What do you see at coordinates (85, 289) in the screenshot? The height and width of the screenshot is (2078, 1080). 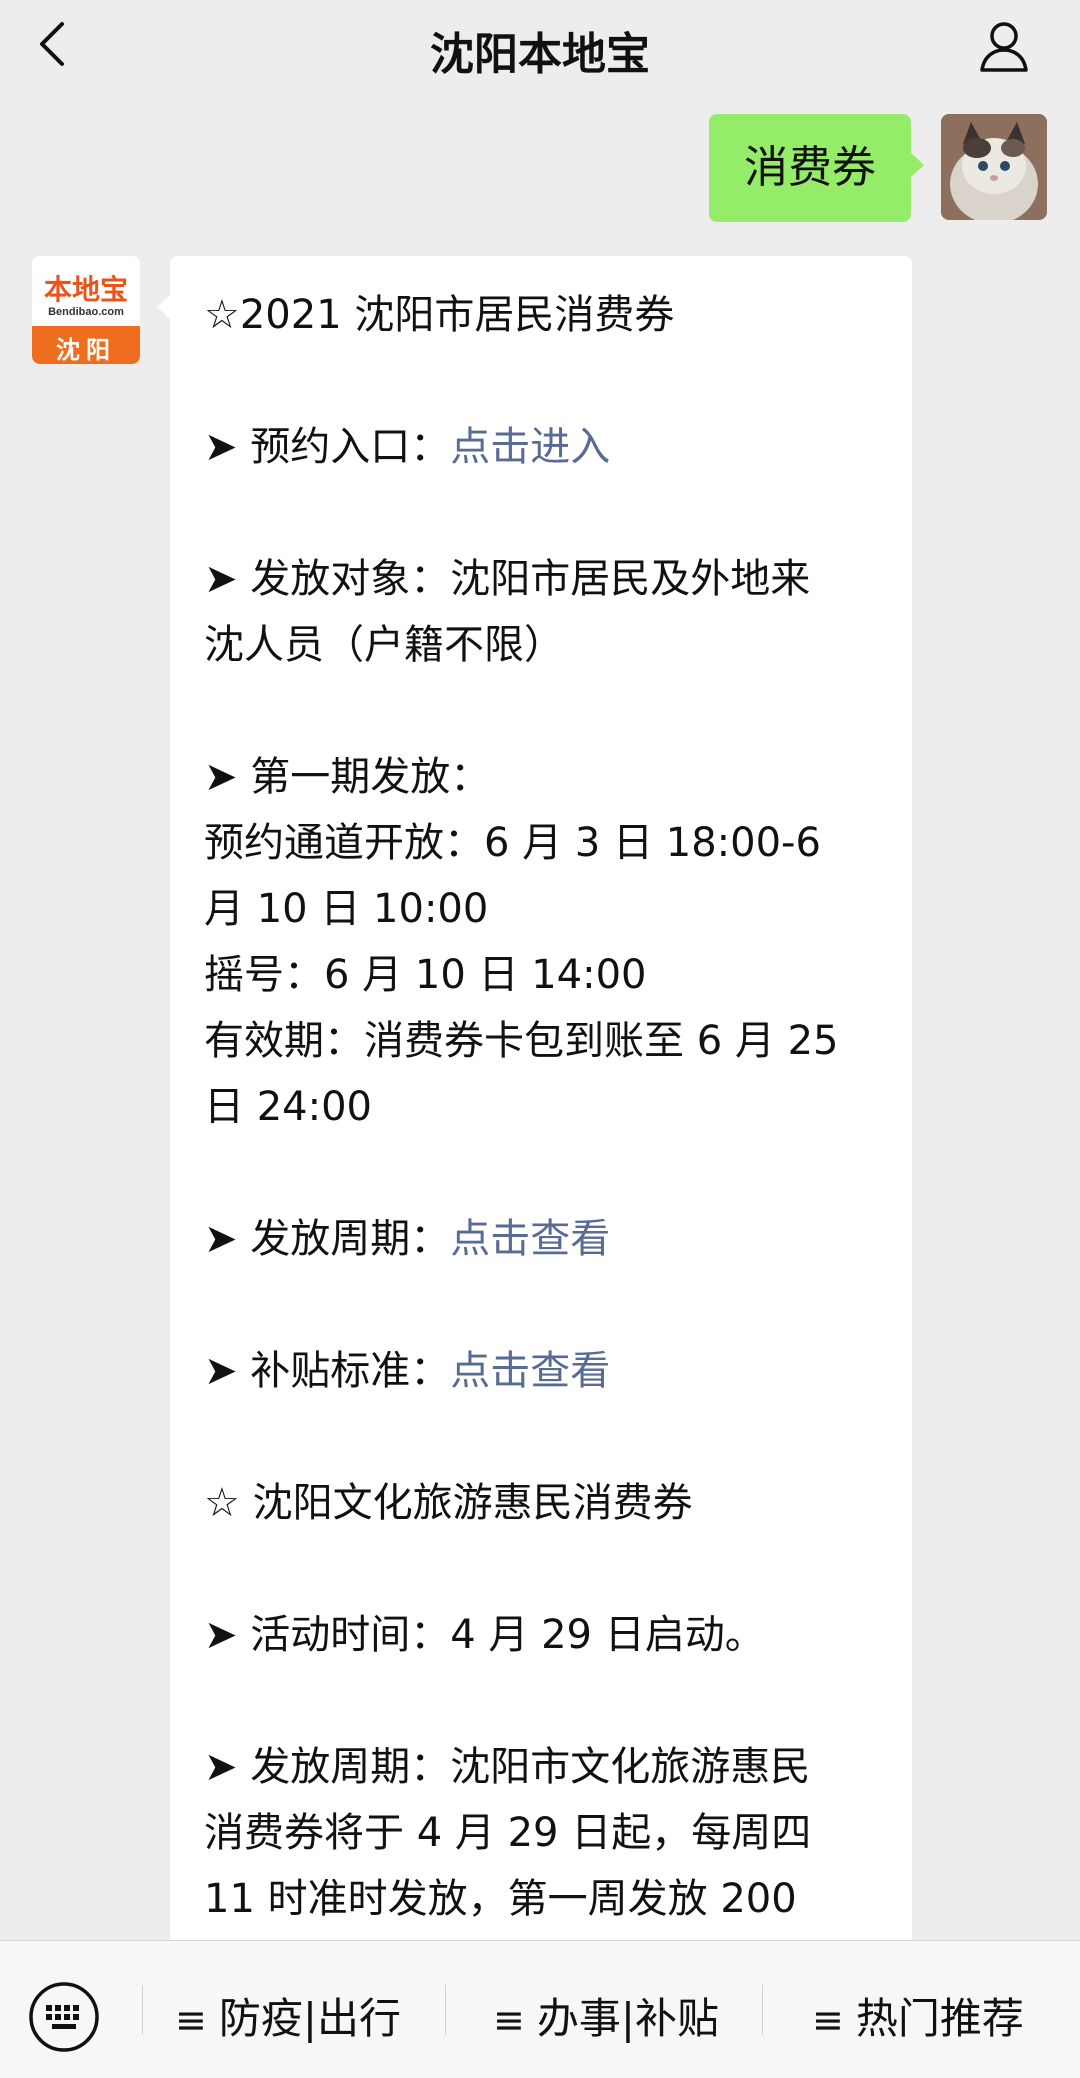 I see `avatar-brand-text: 本地宝` at bounding box center [85, 289].